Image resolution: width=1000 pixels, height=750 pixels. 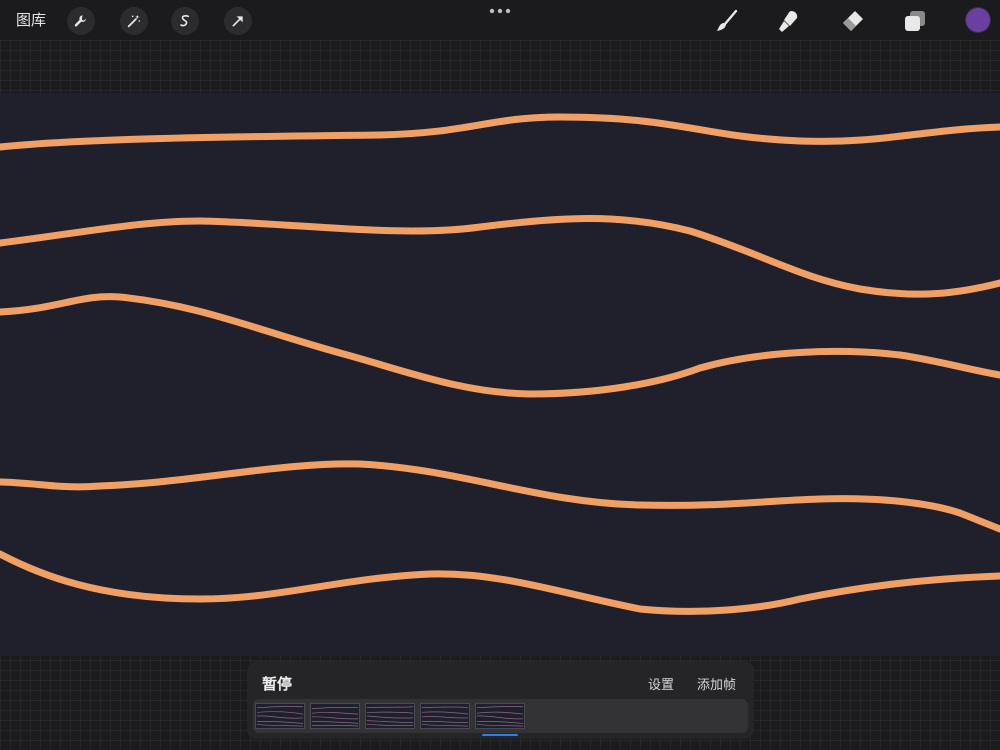 I want to click on more-options-button, so click(x=500, y=11).